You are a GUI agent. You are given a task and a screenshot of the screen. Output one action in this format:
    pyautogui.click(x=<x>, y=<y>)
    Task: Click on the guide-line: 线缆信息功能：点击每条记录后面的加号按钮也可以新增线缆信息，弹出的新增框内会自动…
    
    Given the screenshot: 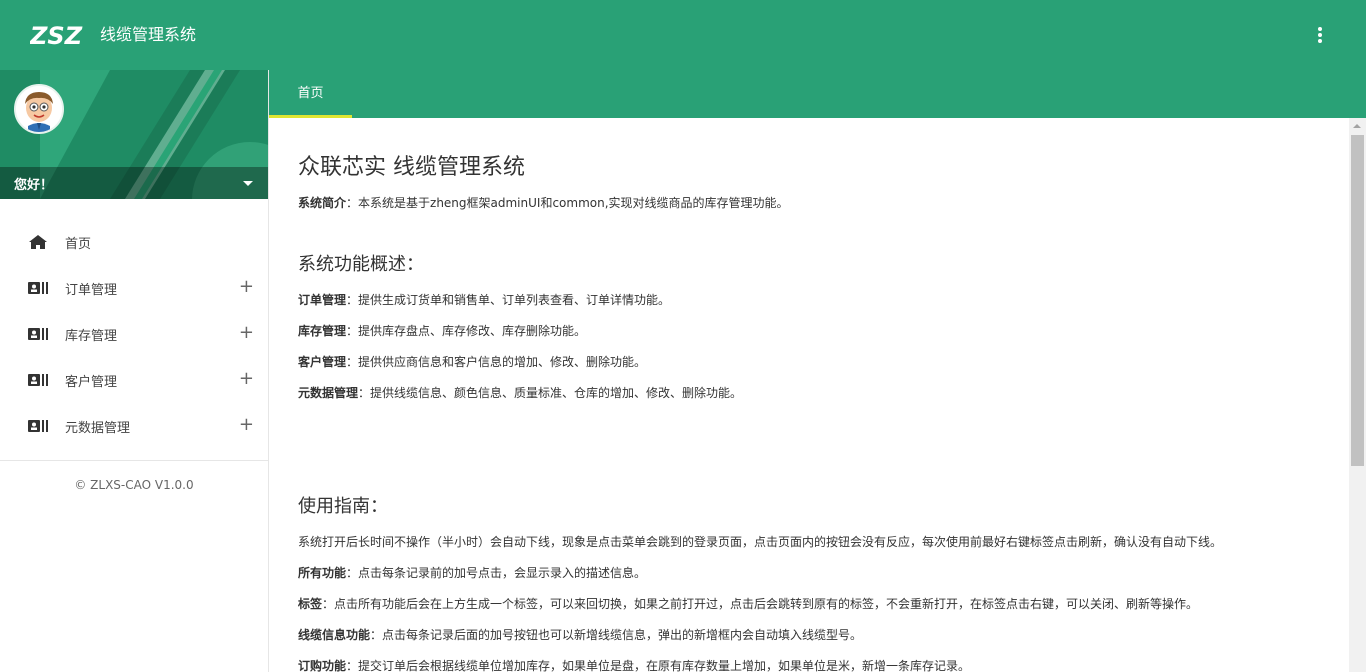 What is the action you would take?
    pyautogui.click(x=823, y=635)
    